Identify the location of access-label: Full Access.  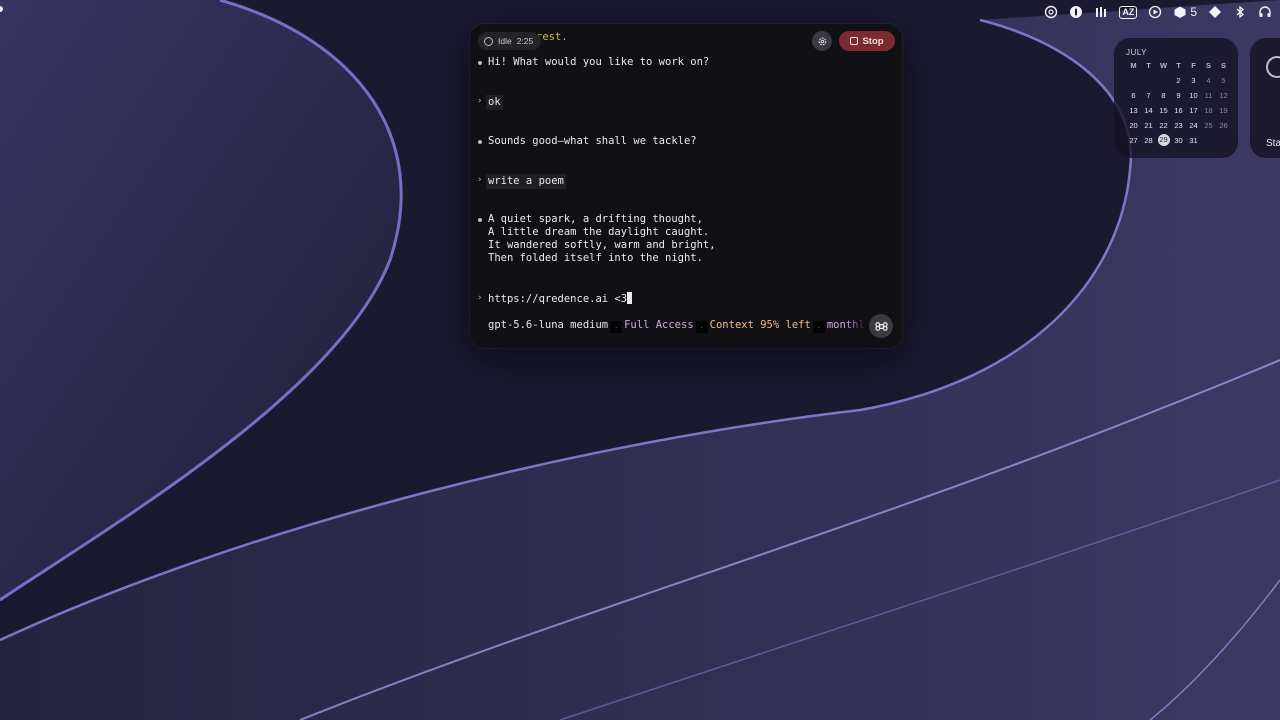
(659, 325).